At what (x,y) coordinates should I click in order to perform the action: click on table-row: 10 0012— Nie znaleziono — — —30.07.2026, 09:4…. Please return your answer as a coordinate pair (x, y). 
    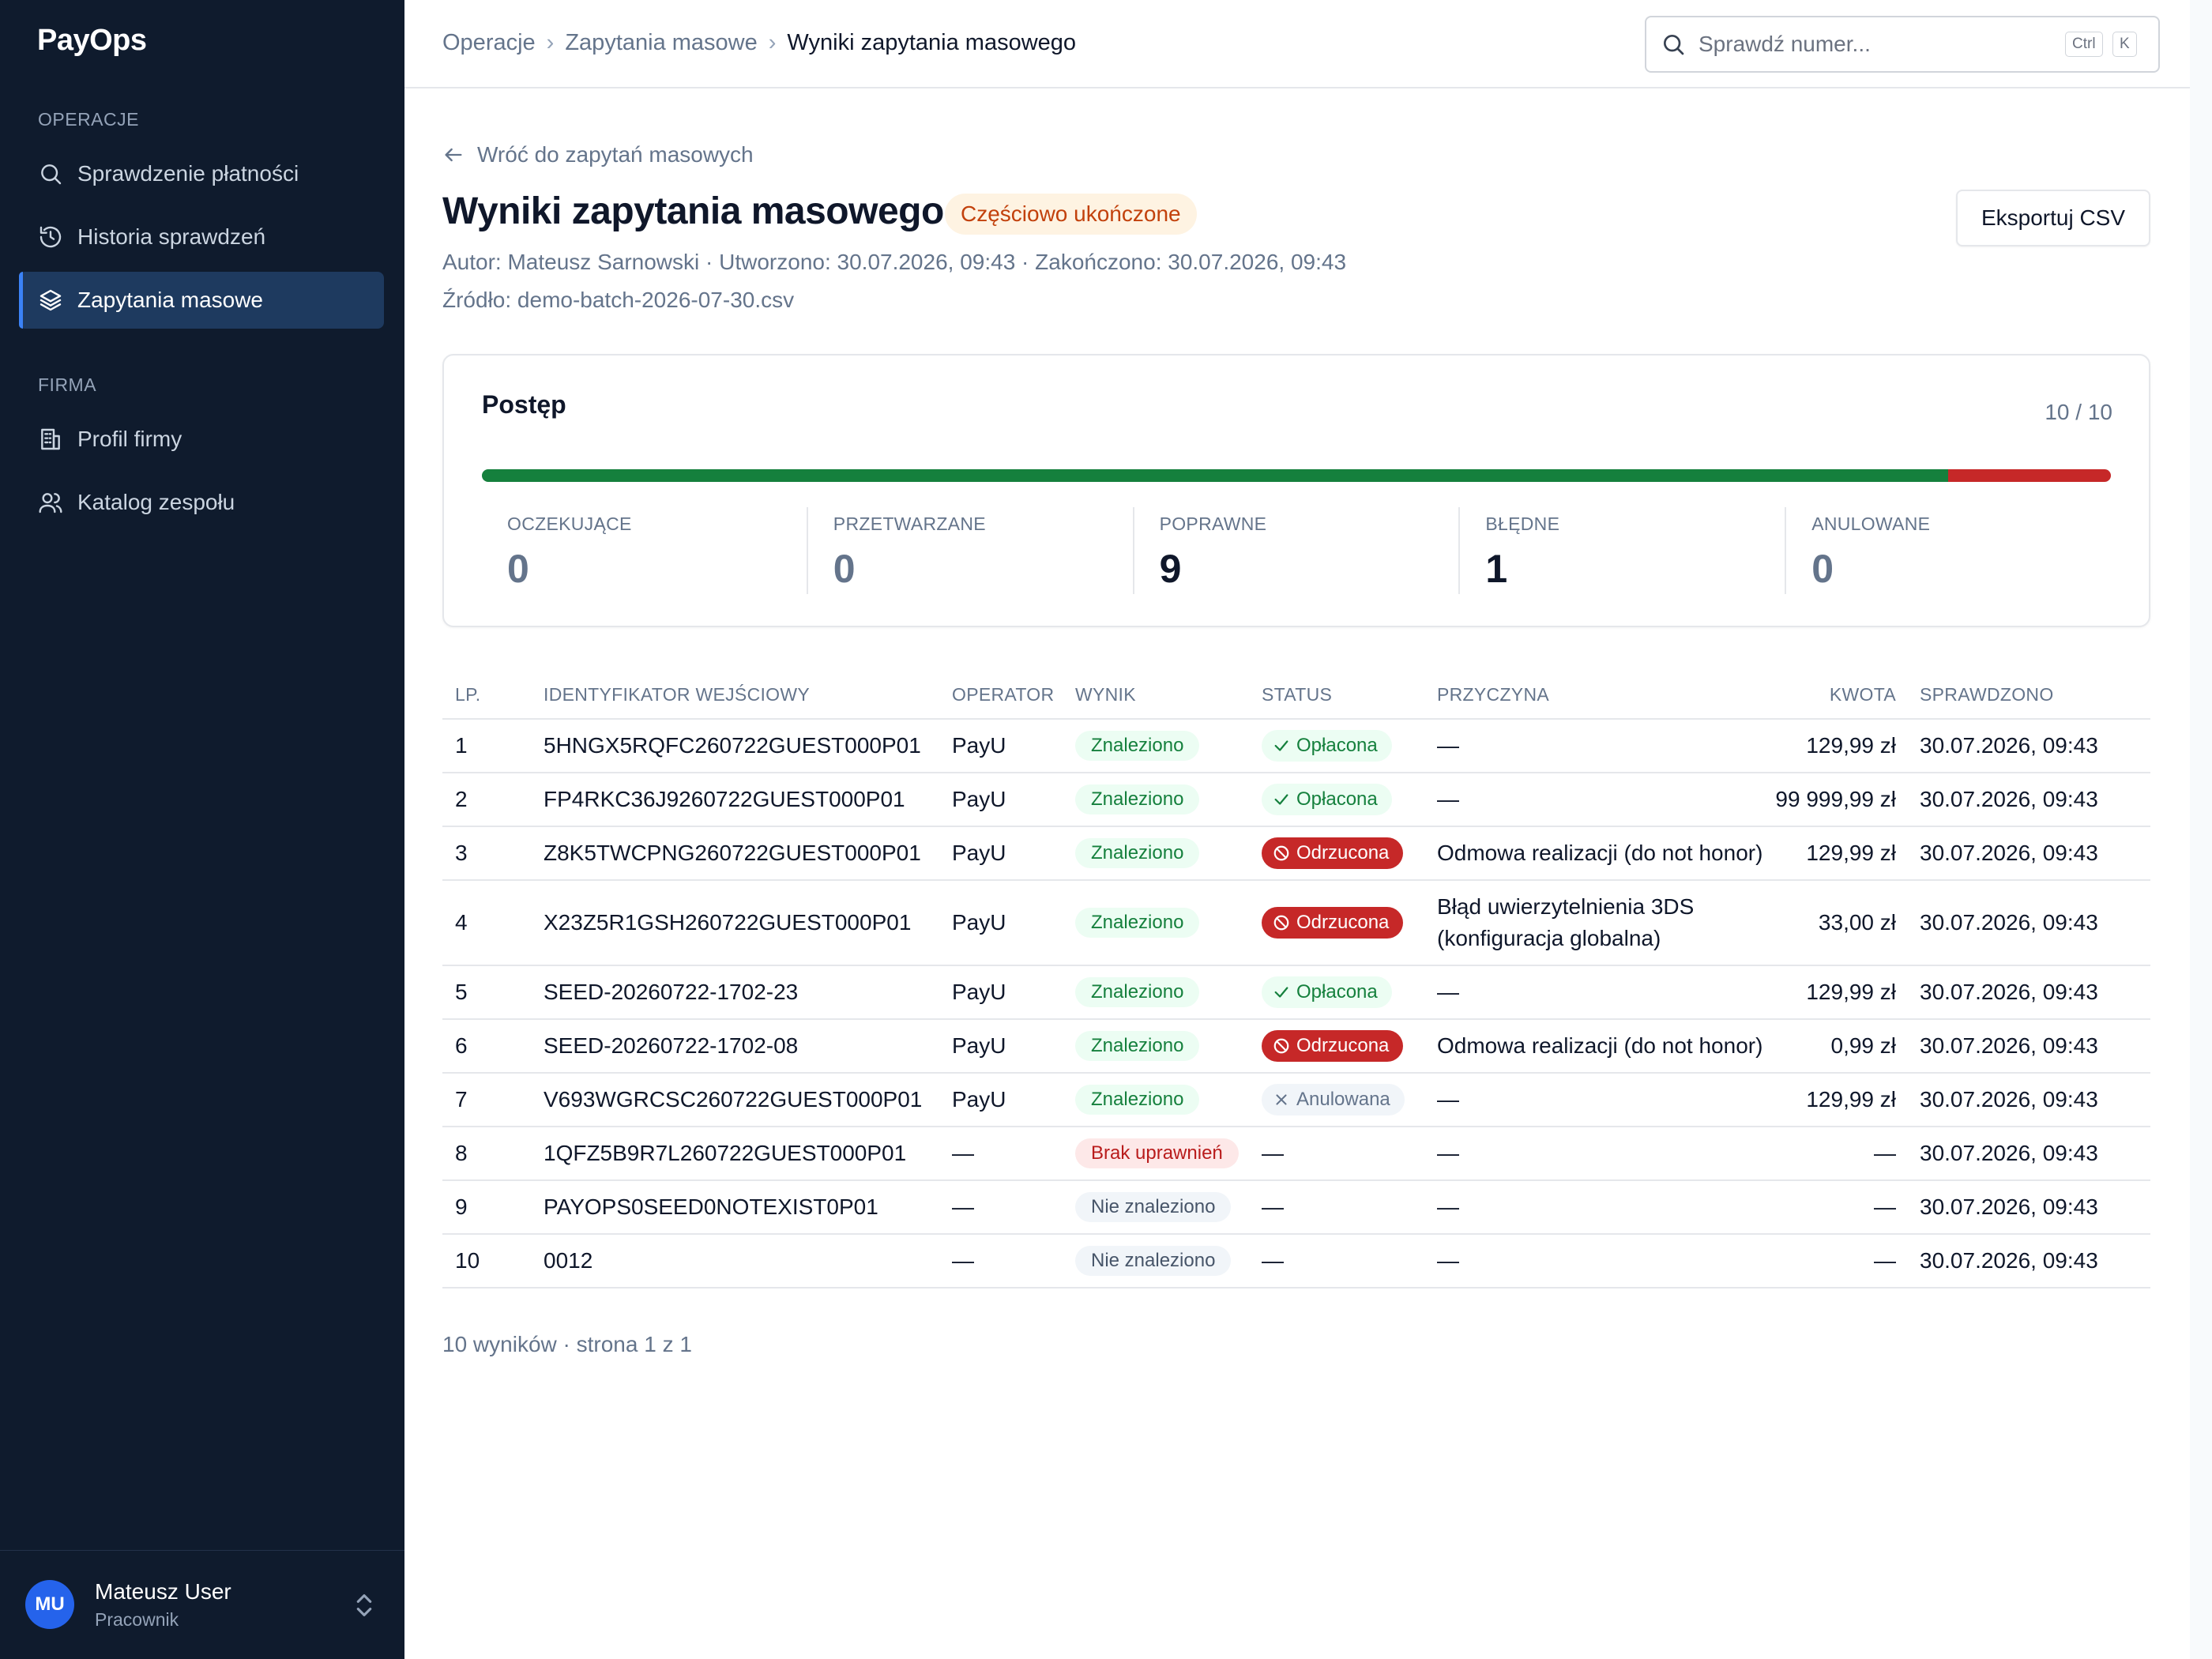
    Looking at the image, I should click on (1296, 1261).